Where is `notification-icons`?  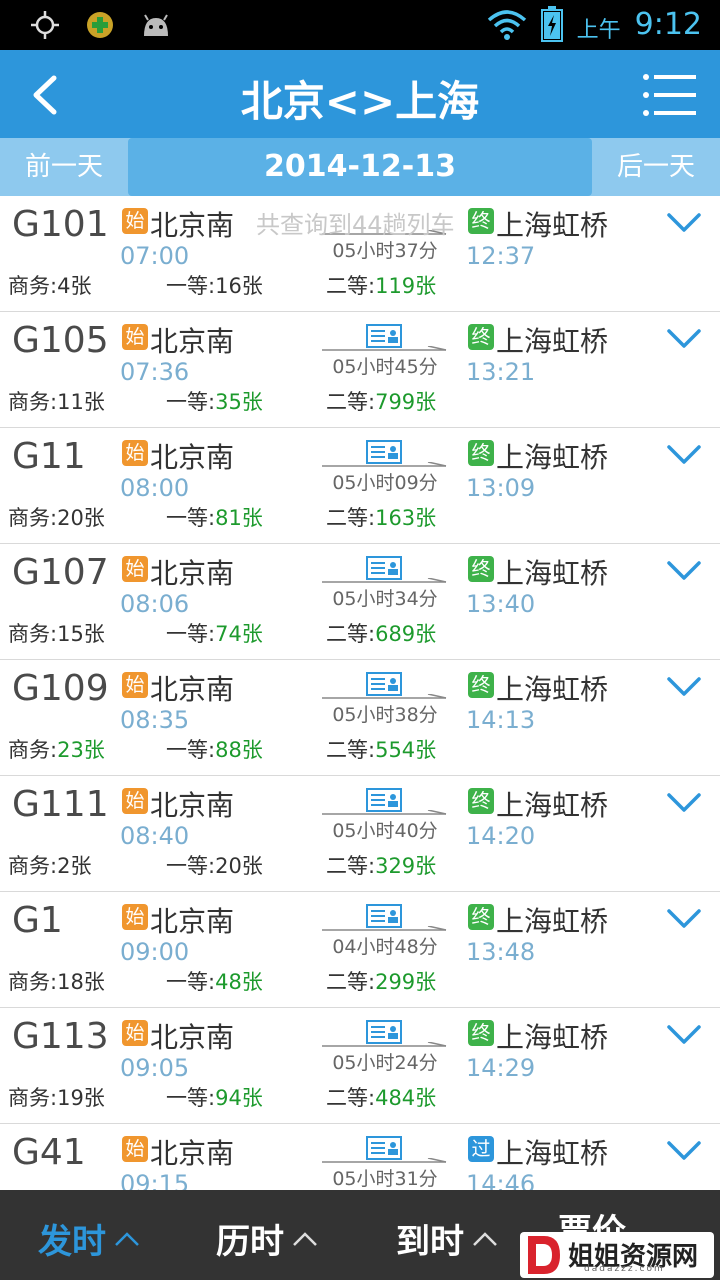 notification-icons is located at coordinates (101, 25).